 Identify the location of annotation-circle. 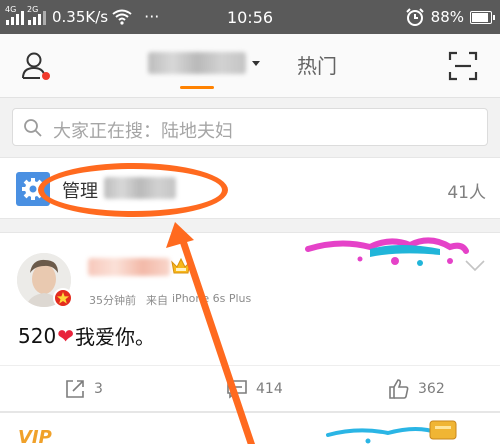
(133, 190).